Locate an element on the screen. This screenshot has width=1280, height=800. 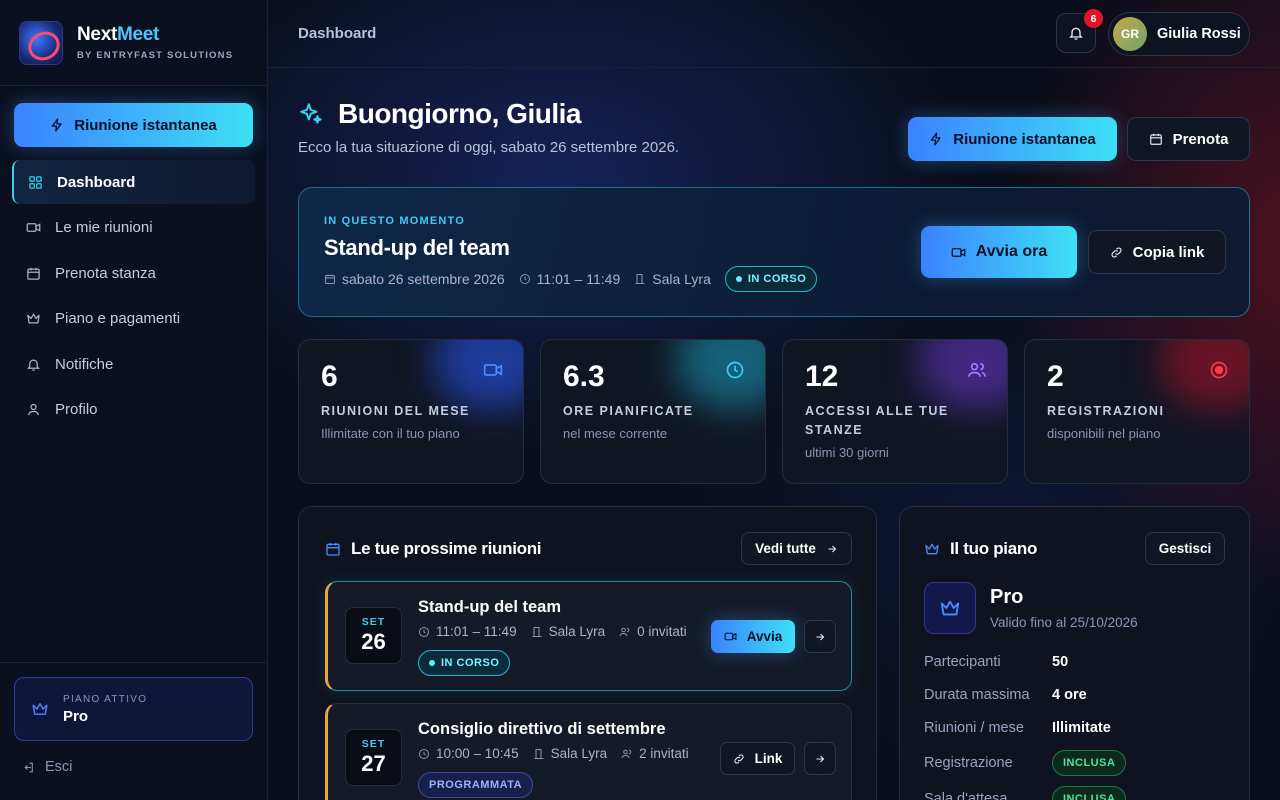
crown-icon is located at coordinates (950, 608).